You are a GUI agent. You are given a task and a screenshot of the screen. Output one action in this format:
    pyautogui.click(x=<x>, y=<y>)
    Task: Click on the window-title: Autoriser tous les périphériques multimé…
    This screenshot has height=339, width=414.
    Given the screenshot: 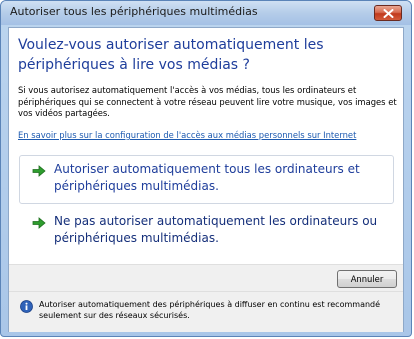 What is the action you would take?
    pyautogui.click(x=134, y=11)
    